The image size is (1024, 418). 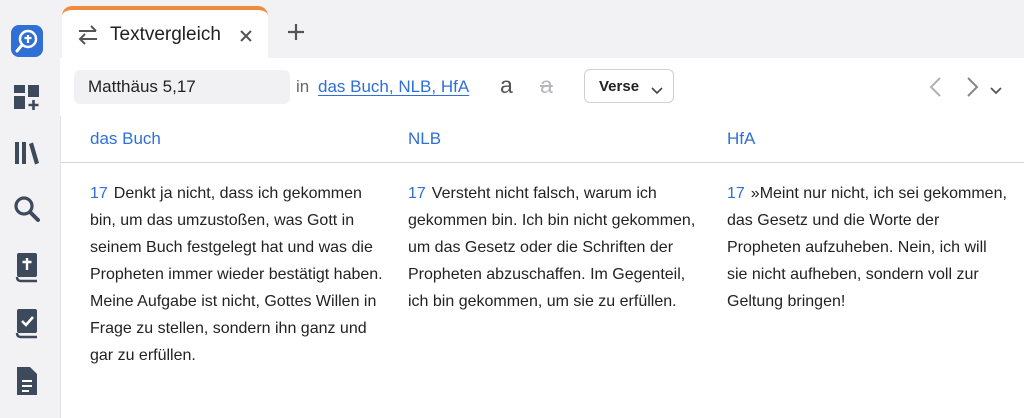 I want to click on column-header-hfa: HfA, so click(x=741, y=139).